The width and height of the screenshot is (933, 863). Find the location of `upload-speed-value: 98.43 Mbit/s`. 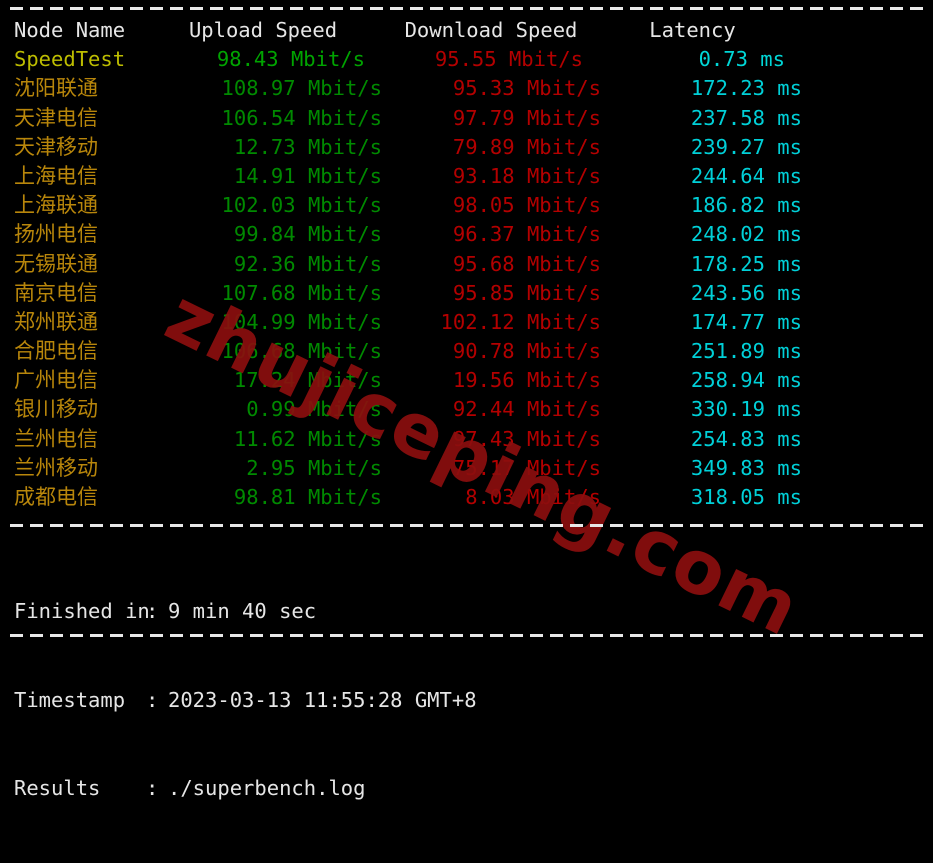

upload-speed-value: 98.43 Mbit/s is located at coordinates (290, 59).